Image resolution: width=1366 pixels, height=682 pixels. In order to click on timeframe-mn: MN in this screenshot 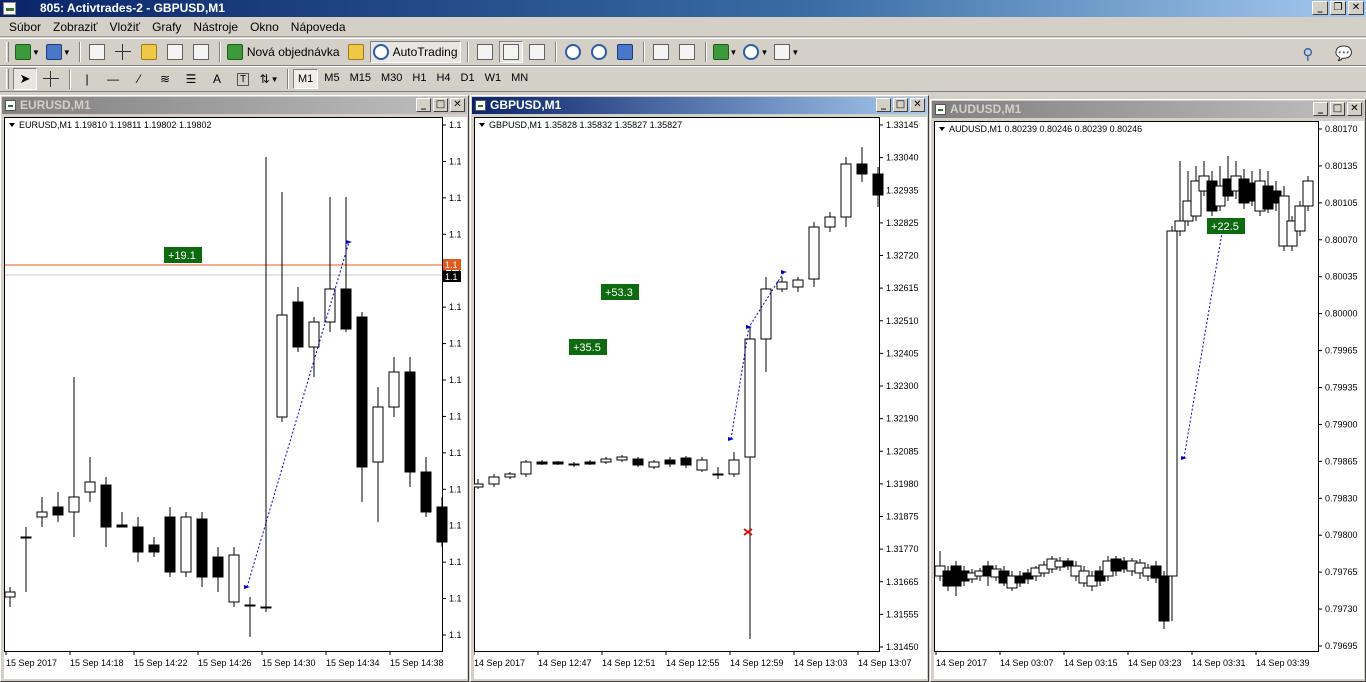, I will do `click(519, 79)`.